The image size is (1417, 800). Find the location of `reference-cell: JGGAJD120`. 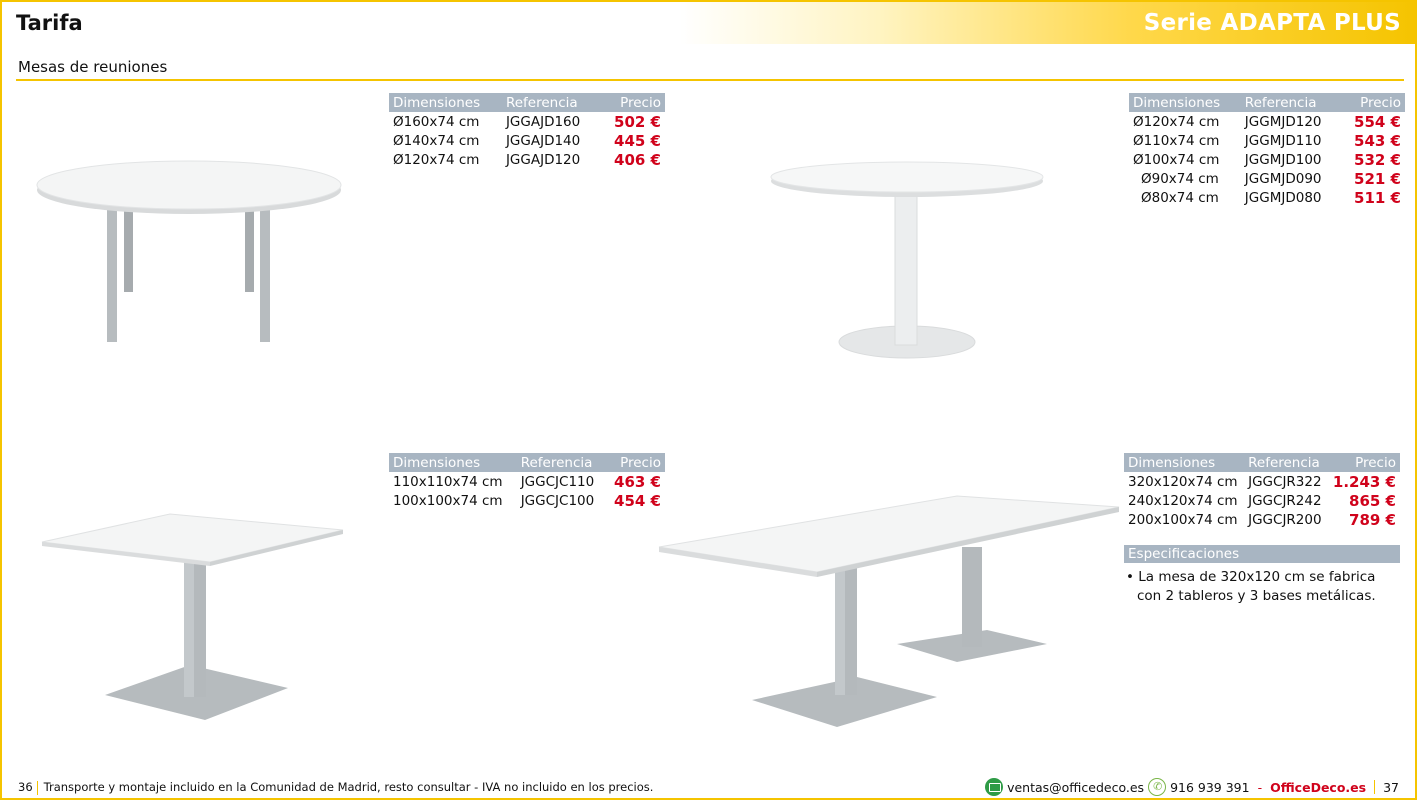

reference-cell: JGGAJD120 is located at coordinates (543, 159).